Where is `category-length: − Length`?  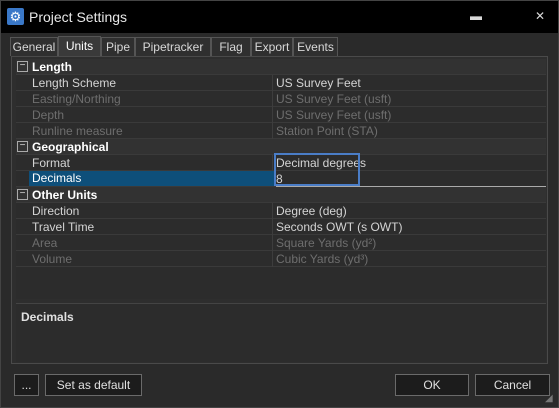 category-length: − Length is located at coordinates (281, 67).